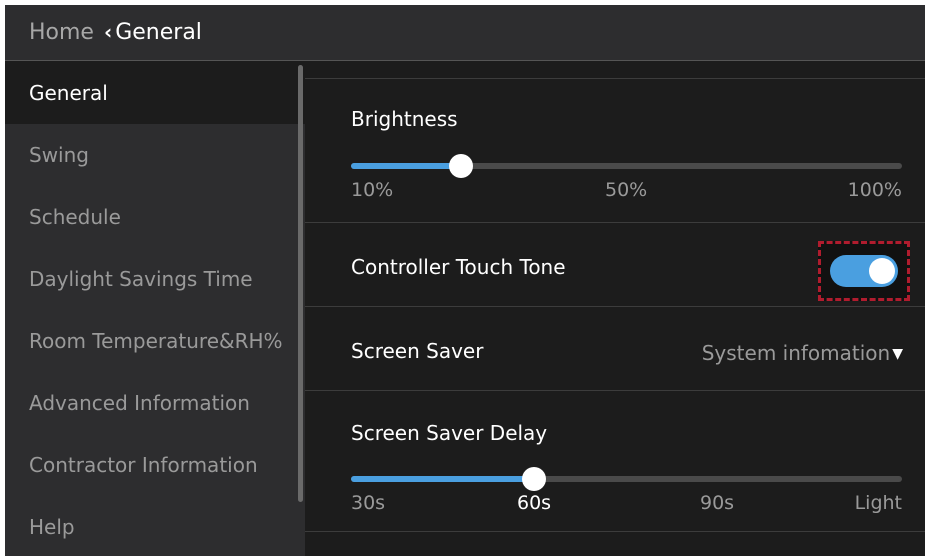 Image resolution: width=925 pixels, height=556 pixels. Describe the element at coordinates (155, 526) in the screenshot. I see `sidebar-item-help: Help` at that location.